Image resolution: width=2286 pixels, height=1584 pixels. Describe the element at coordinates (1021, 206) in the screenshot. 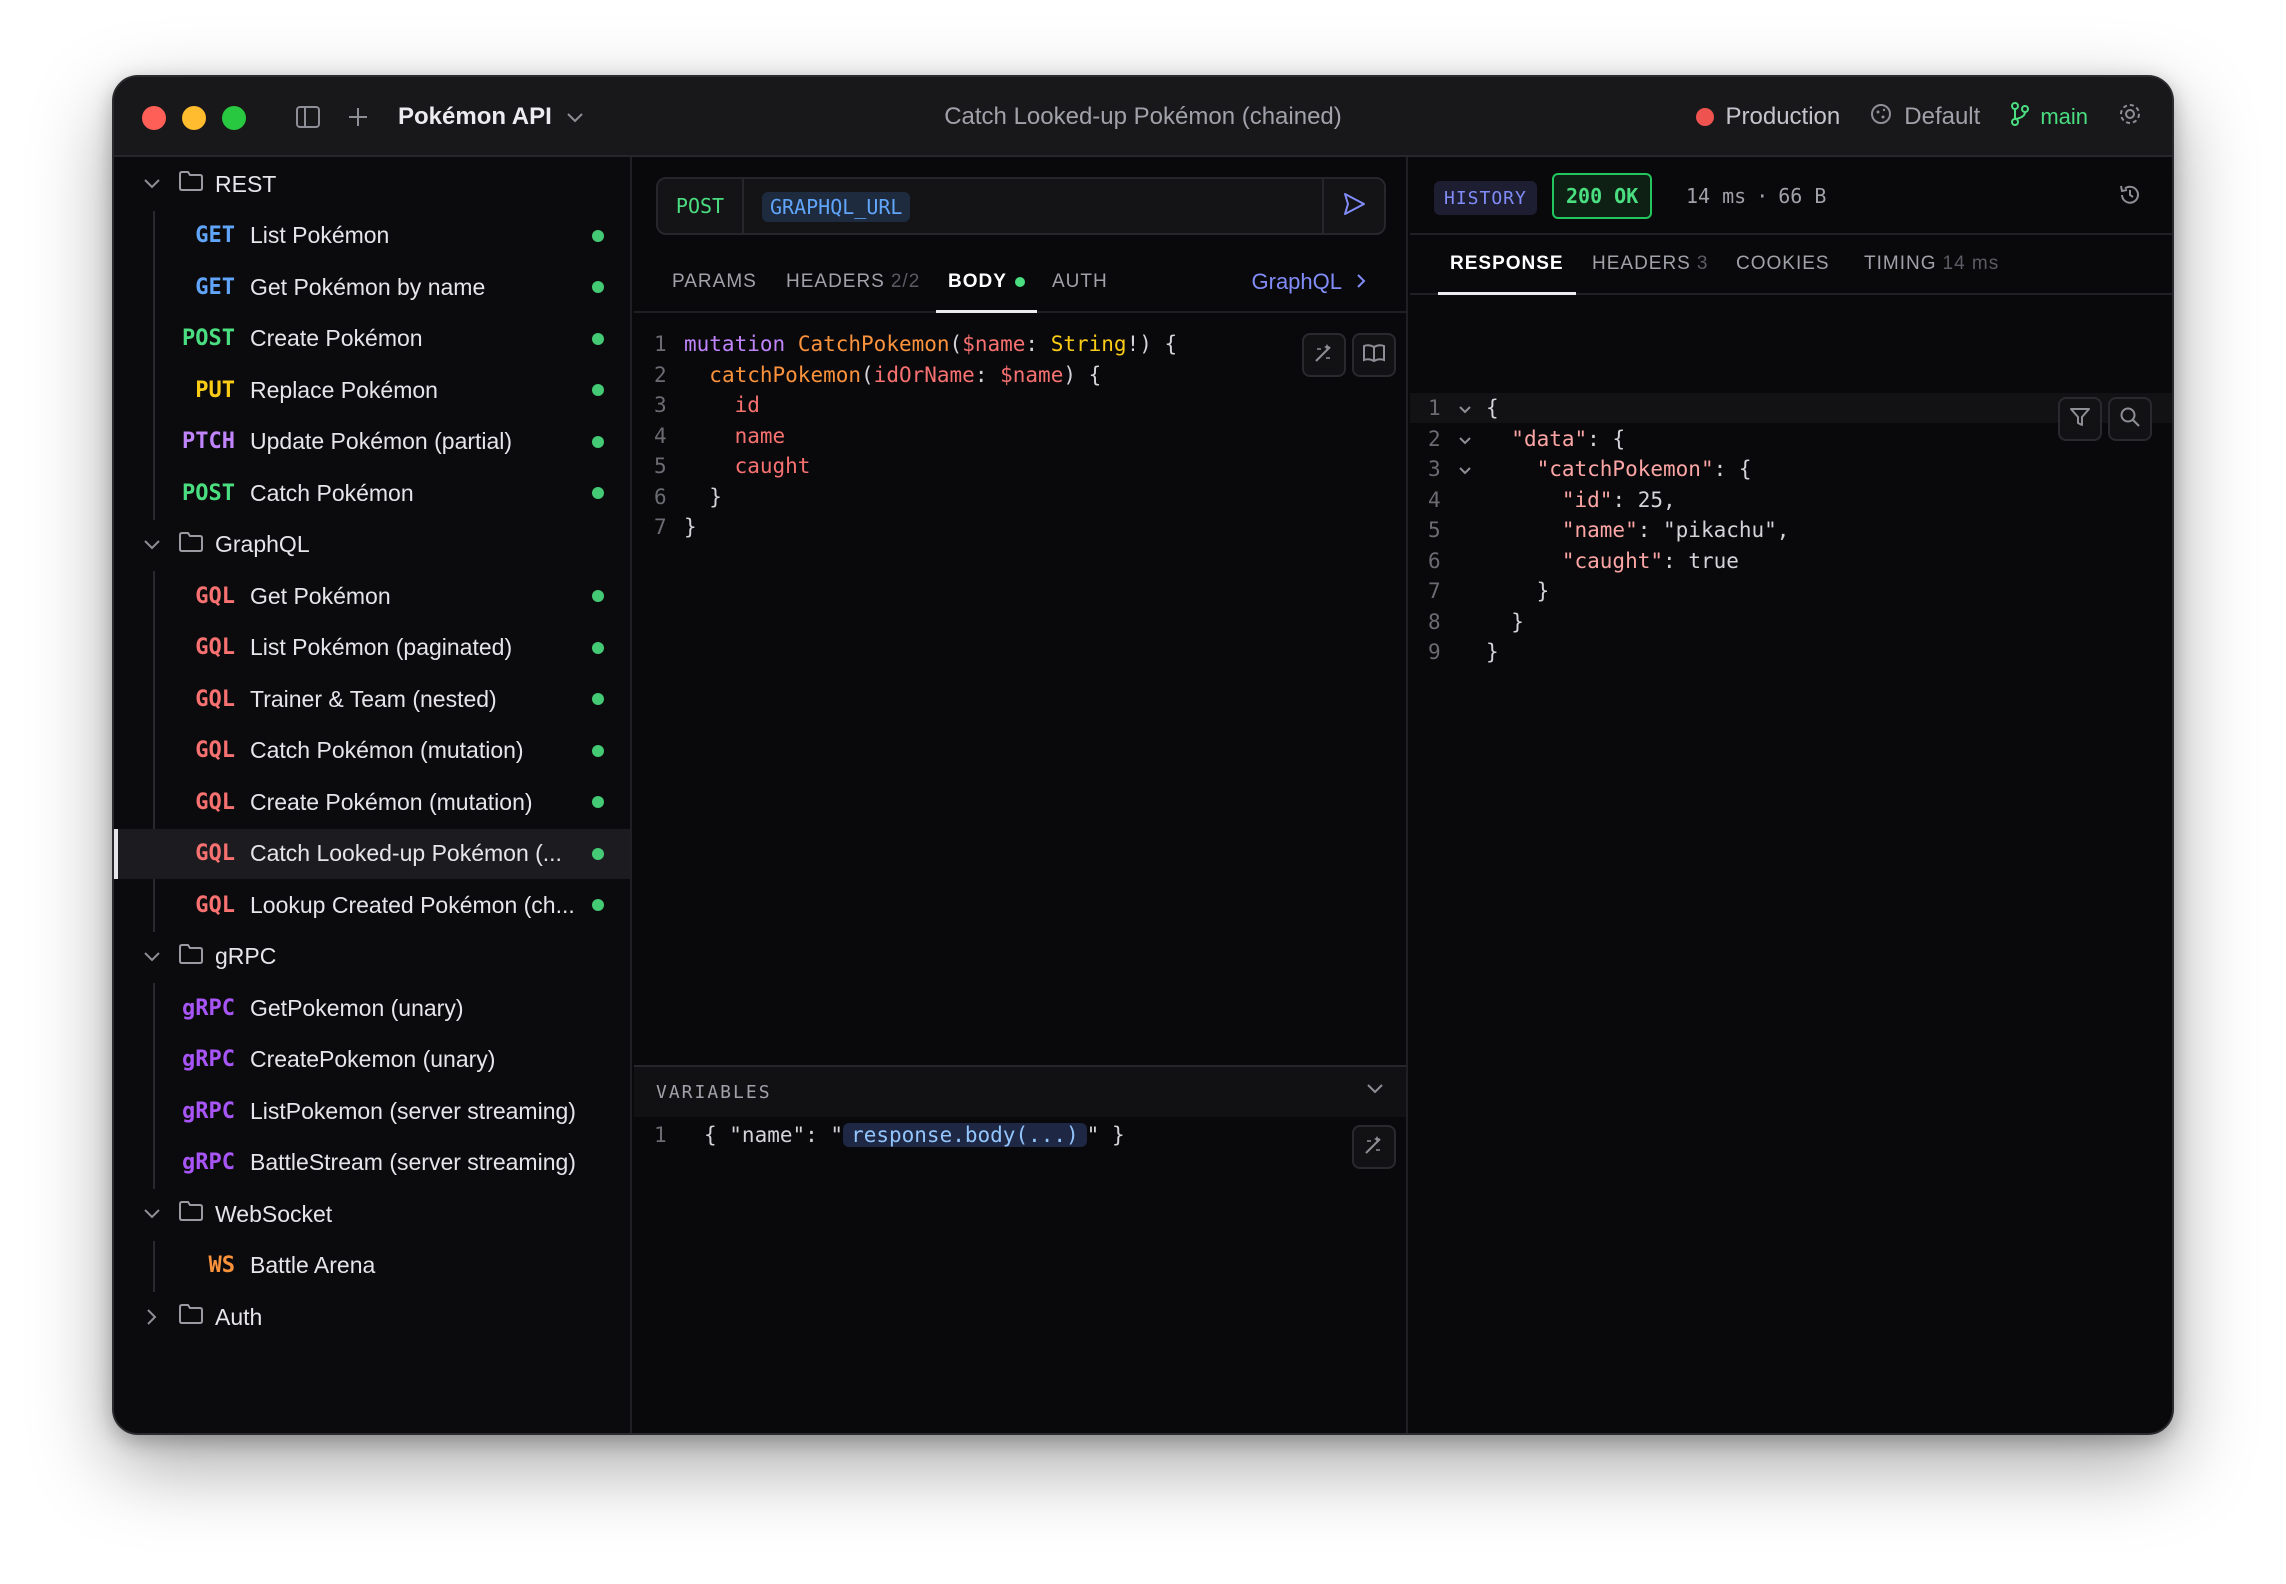

I see `url-bar: POST GRAPHQL_URL` at that location.